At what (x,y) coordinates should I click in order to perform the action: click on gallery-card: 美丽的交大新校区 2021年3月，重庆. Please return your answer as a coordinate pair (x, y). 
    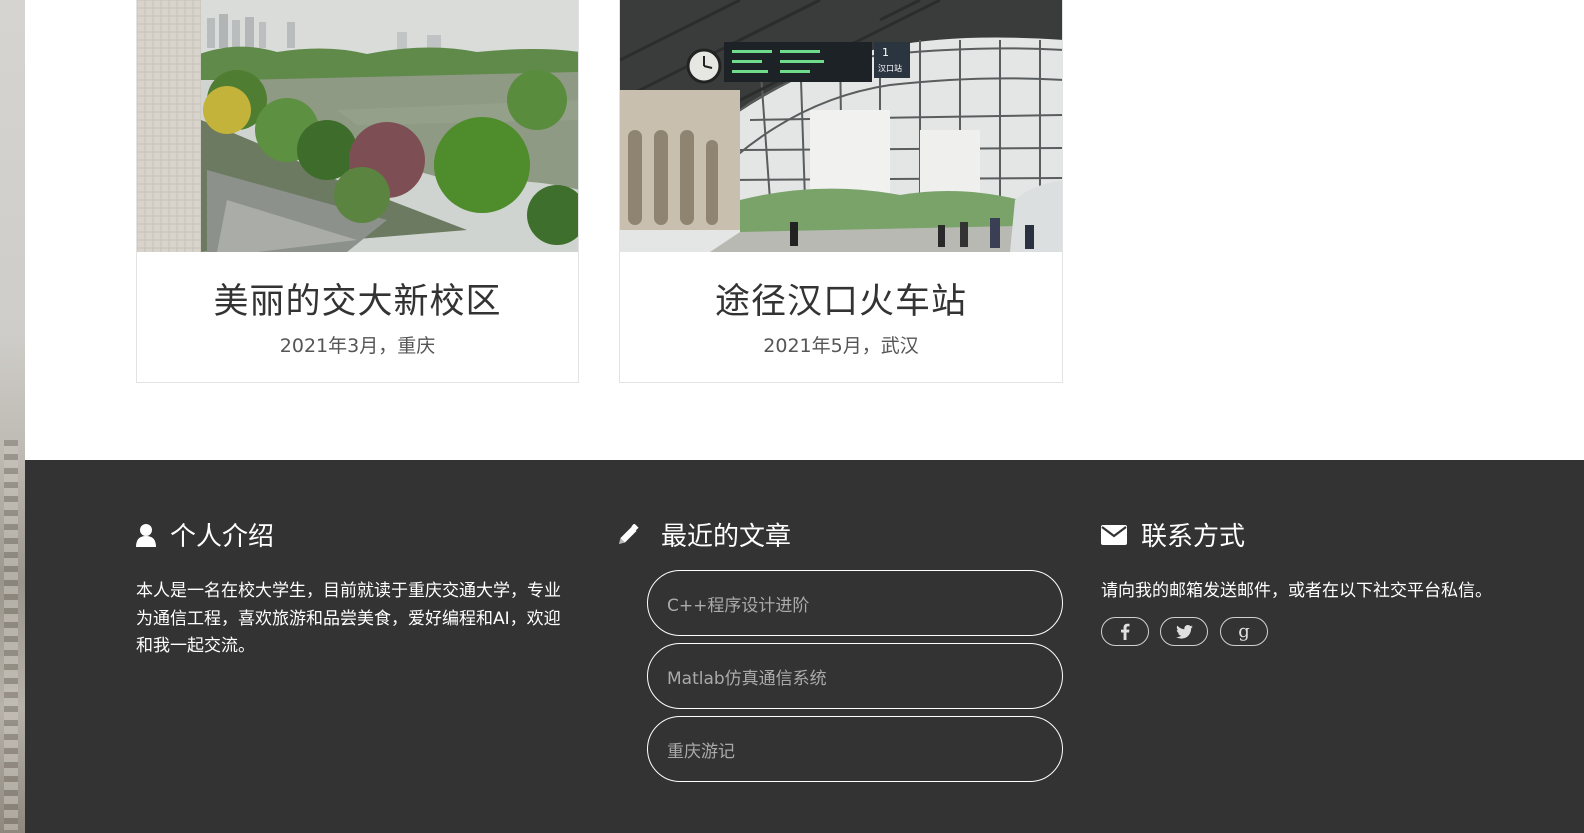
    Looking at the image, I should click on (357, 191).